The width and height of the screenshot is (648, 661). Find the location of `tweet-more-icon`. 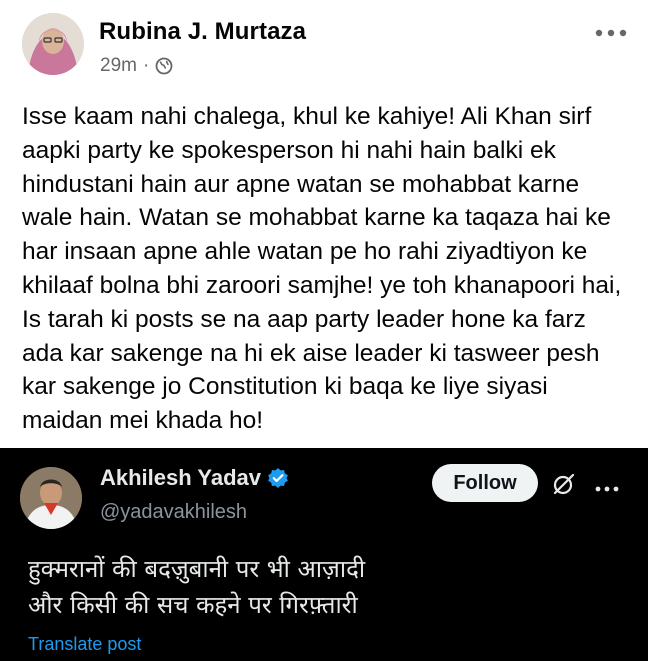

tweet-more-icon is located at coordinates (607, 486).